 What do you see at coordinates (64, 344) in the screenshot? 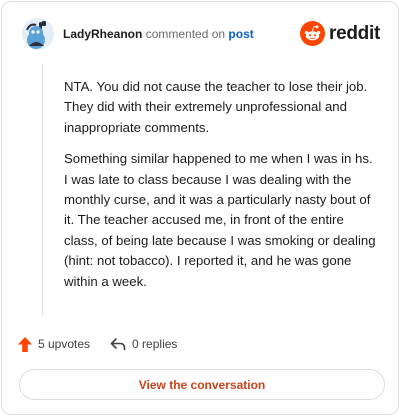
I see `upvotes-label: 5 upvotes` at bounding box center [64, 344].